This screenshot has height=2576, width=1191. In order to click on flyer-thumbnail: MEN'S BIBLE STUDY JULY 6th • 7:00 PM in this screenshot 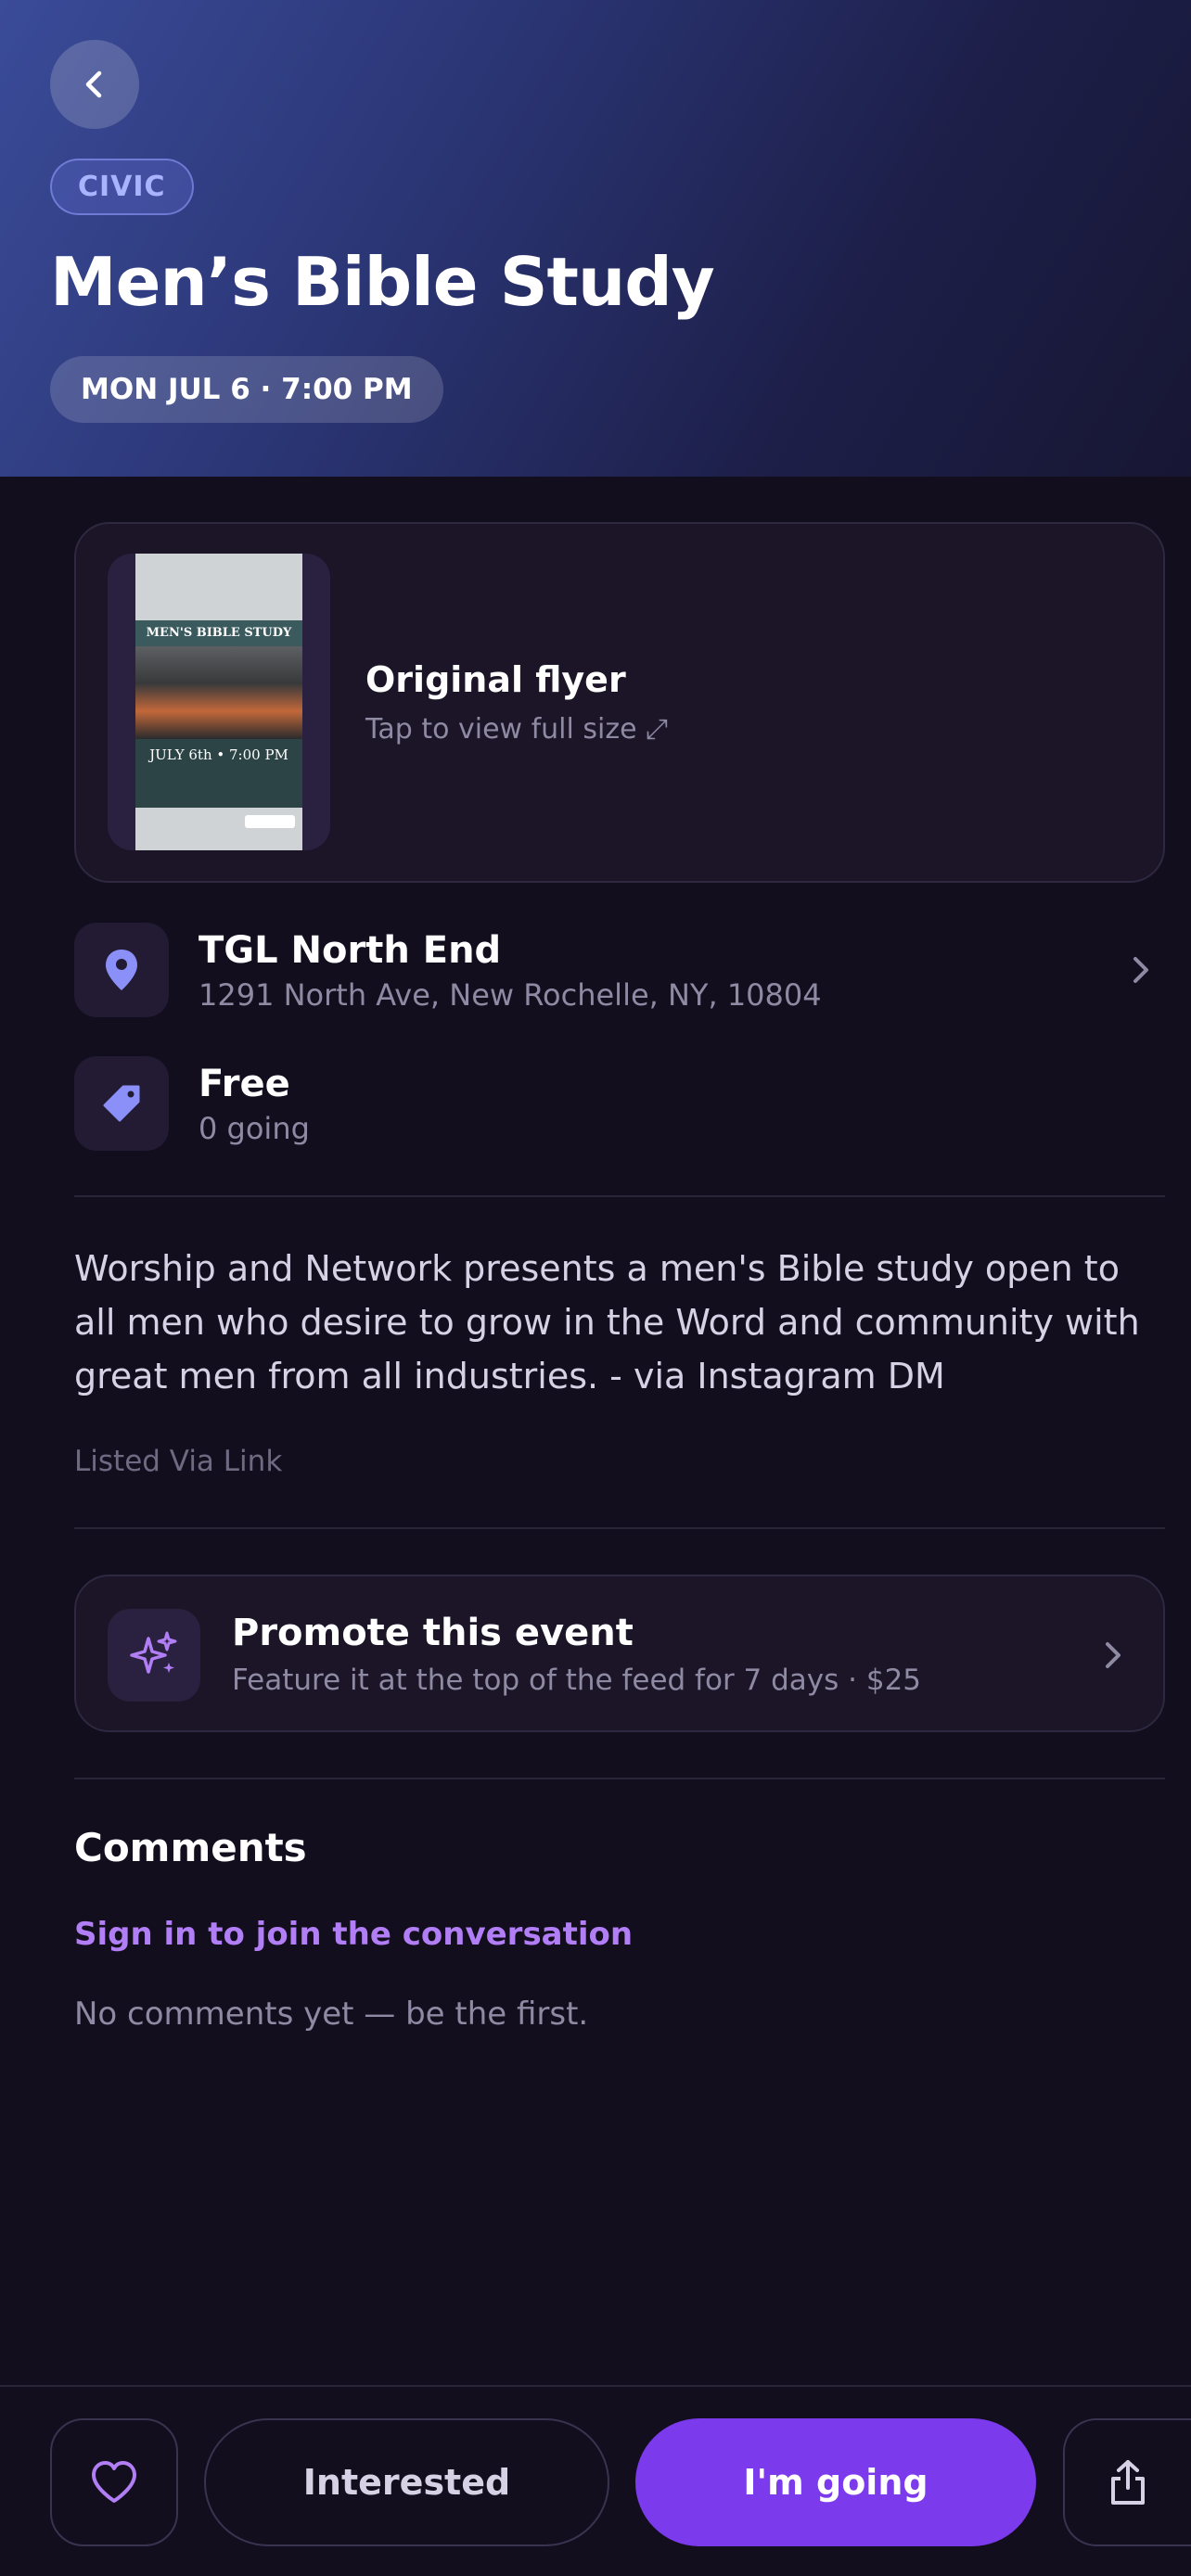, I will do `click(218, 702)`.